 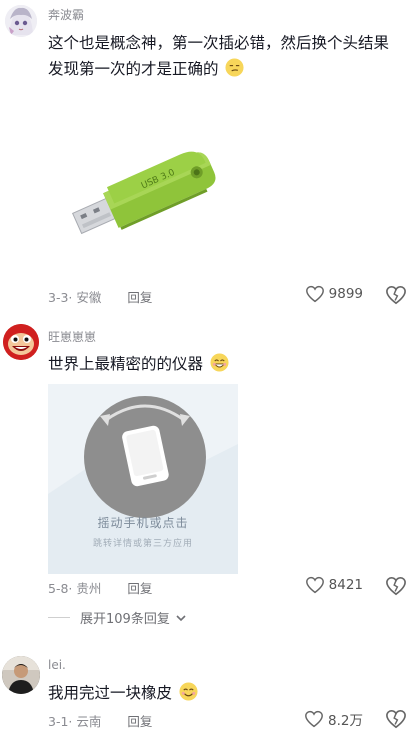 I want to click on comment-text-content: 这个也是概念神，第一次插必错，然后换个头结果发现第一次的才是正确的, so click(x=219, y=56).